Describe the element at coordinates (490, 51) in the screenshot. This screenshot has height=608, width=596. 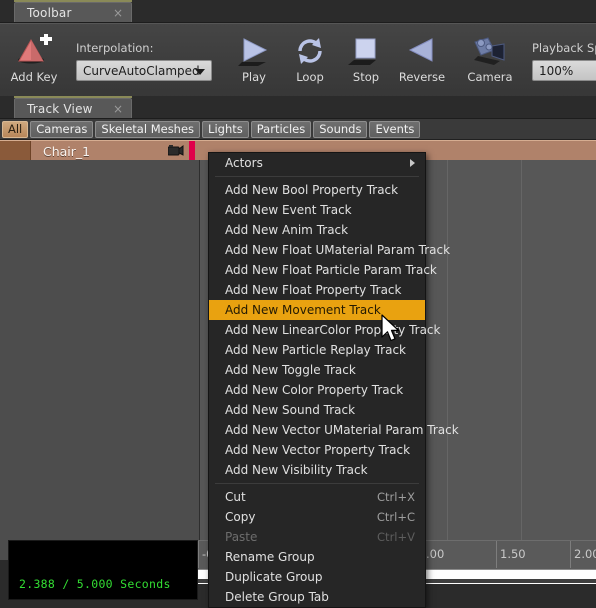
I see `movie-camera-icon` at that location.